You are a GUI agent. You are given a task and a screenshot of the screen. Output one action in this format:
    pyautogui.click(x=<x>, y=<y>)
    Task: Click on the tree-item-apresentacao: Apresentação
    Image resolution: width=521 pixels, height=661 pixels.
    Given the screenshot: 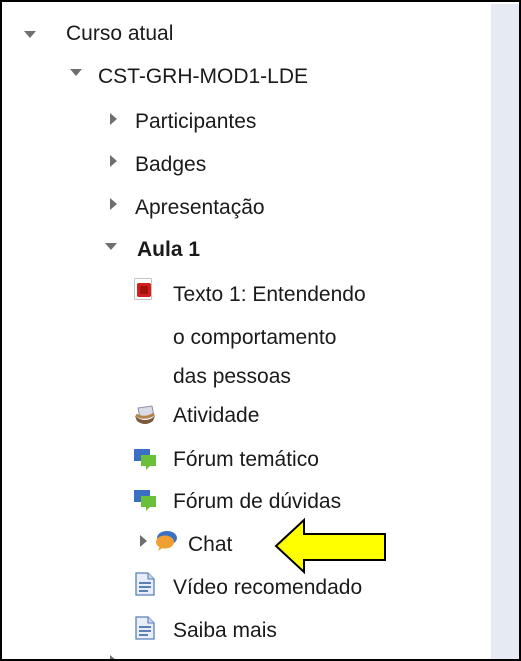 What is the action you would take?
    pyautogui.click(x=200, y=208)
    